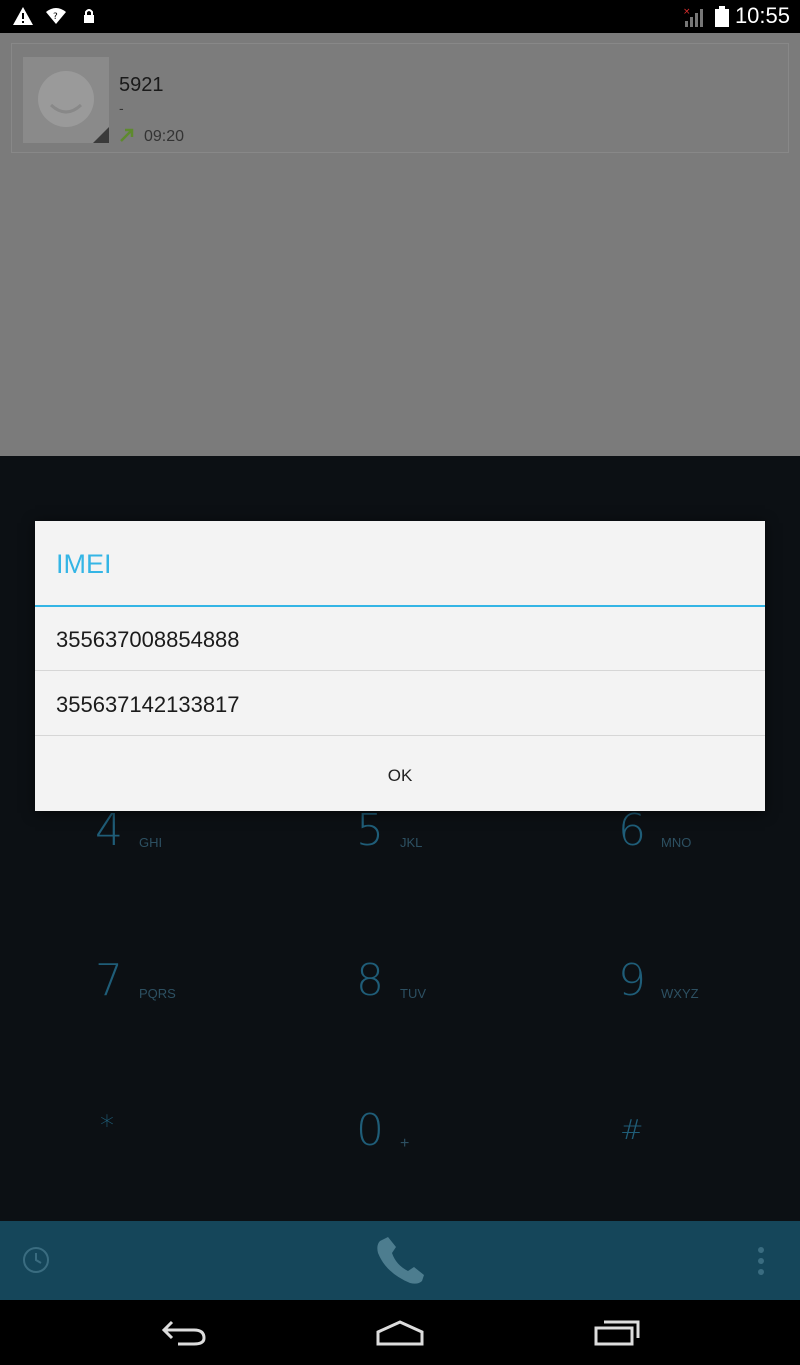  I want to click on back-icon, so click(184, 1335).